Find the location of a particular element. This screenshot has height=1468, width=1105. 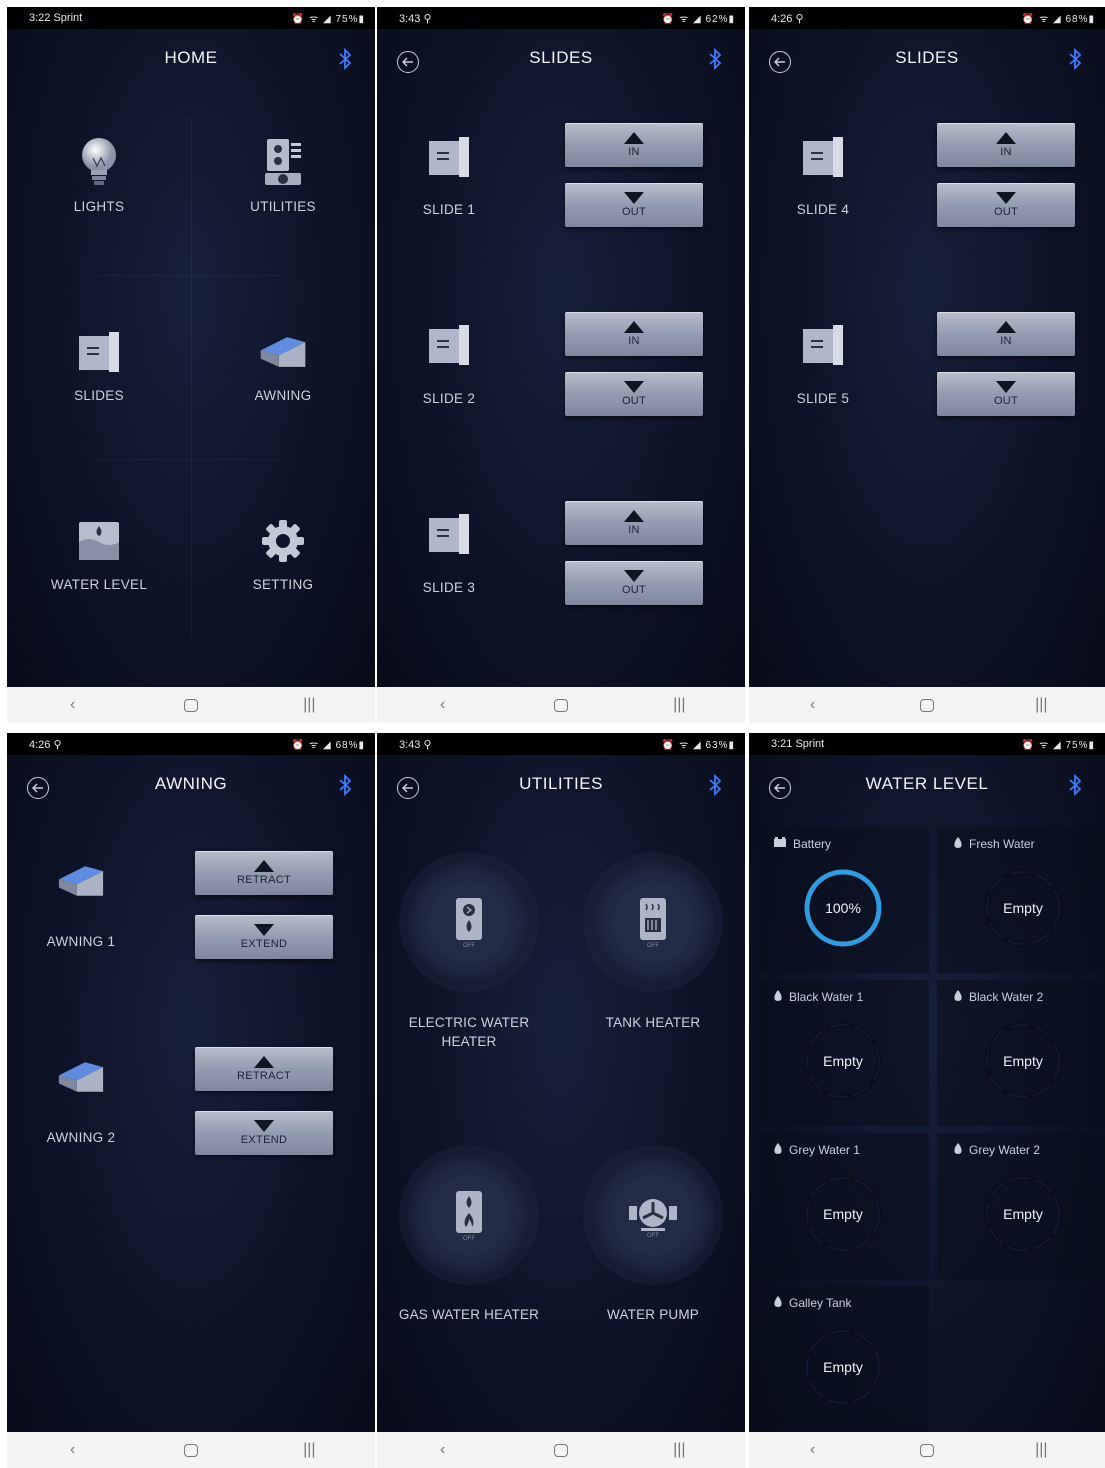

tank-name: Grey Water 2 is located at coordinates (996, 1150).